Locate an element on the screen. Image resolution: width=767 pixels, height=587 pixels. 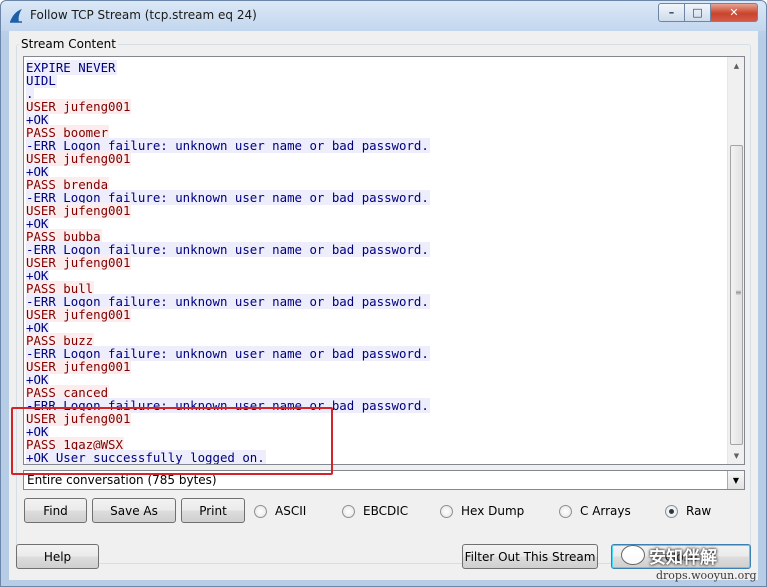
watermark-text: 安知伴解 is located at coordinates (683, 557).